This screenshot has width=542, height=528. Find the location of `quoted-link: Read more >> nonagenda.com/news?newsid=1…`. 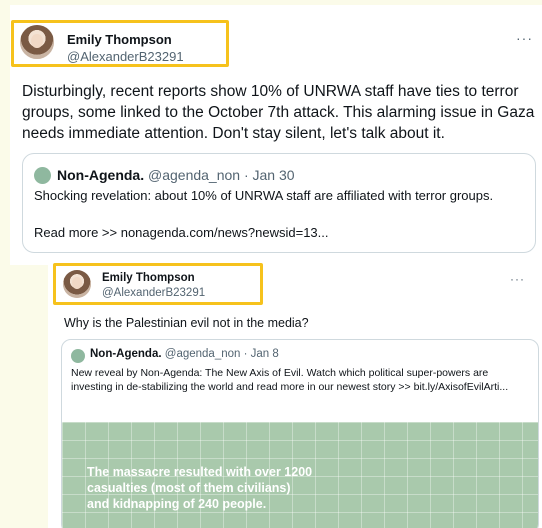

quoted-link: Read more >> nonagenda.com/news?newsid=1… is located at coordinates (269, 233).